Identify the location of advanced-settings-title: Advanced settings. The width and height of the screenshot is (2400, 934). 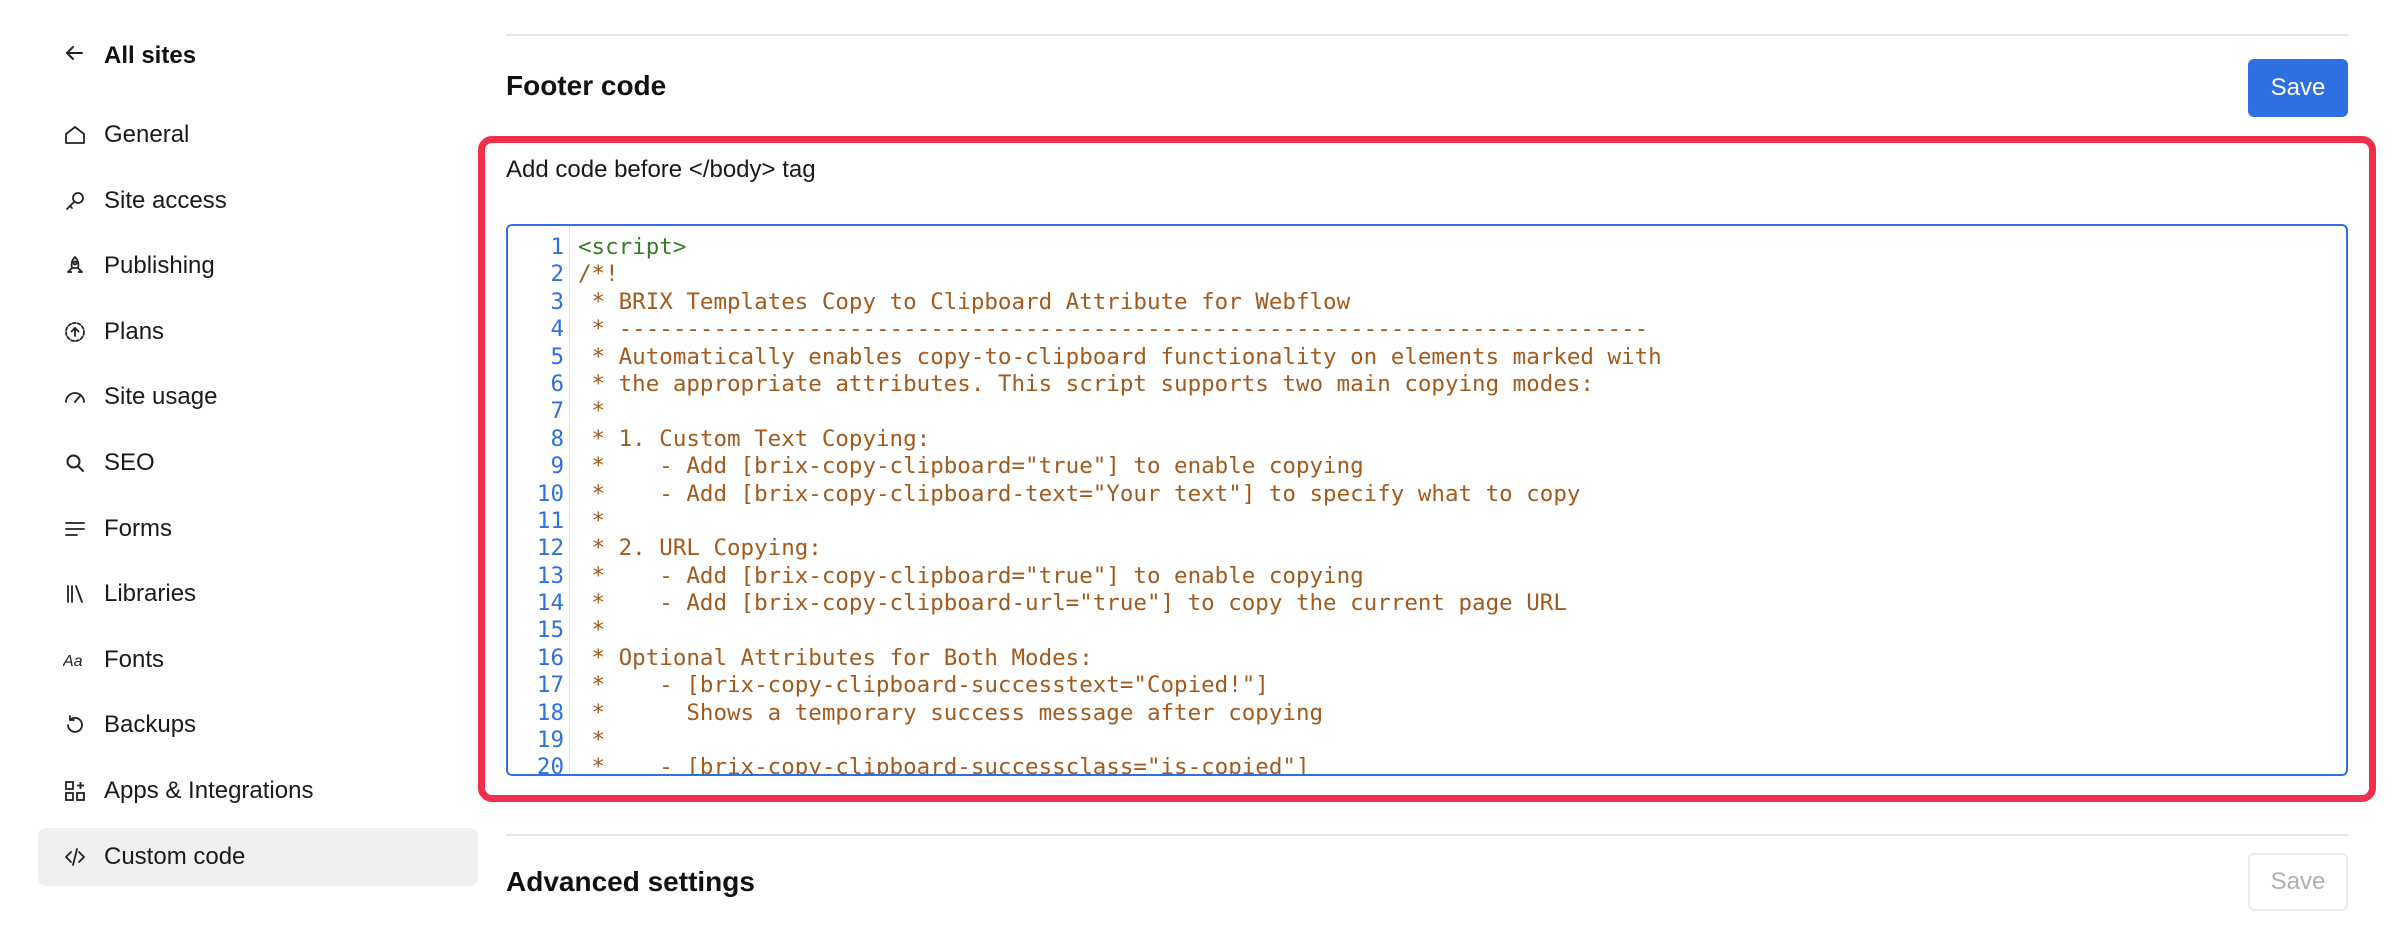
(630, 881).